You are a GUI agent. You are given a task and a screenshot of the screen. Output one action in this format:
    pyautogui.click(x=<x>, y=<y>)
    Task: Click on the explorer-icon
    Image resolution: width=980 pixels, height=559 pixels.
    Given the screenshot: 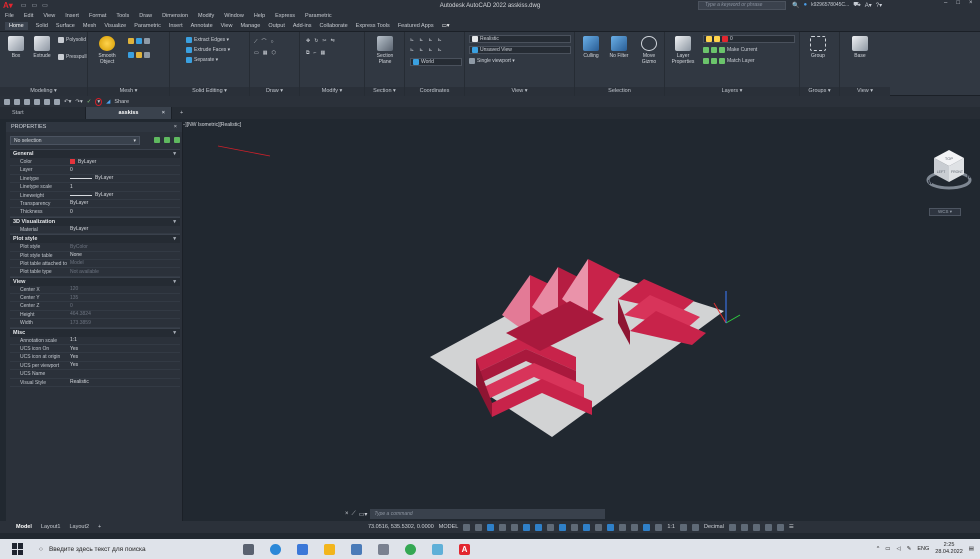 What is the action you would take?
    pyautogui.click(x=329, y=549)
    